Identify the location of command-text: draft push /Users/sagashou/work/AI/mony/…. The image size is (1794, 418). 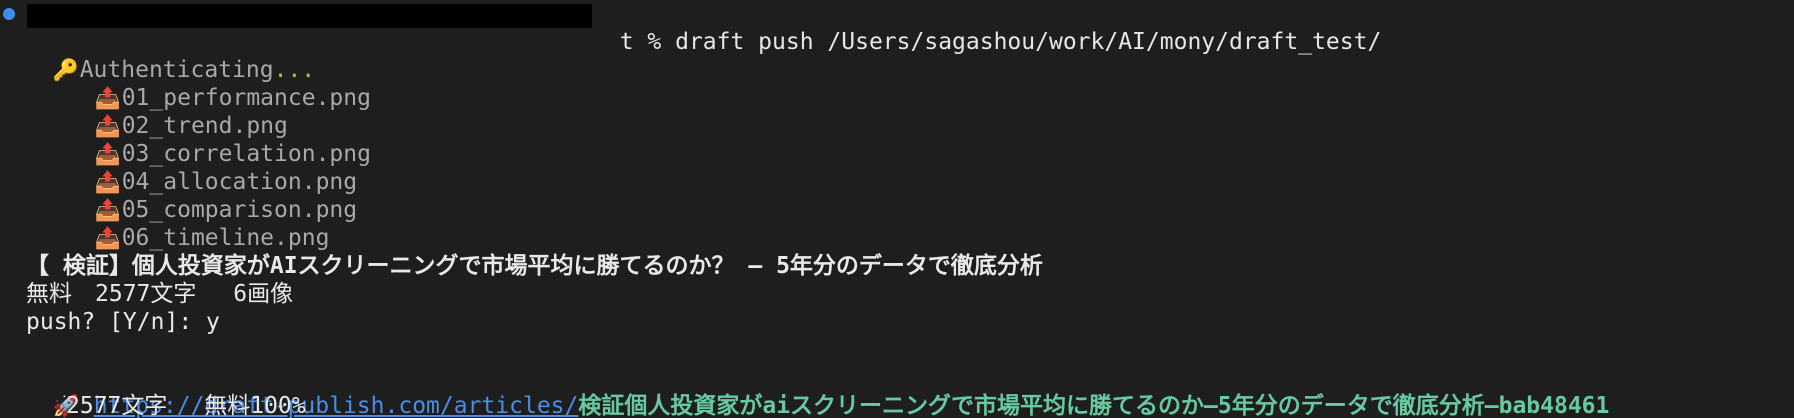
(1028, 42).